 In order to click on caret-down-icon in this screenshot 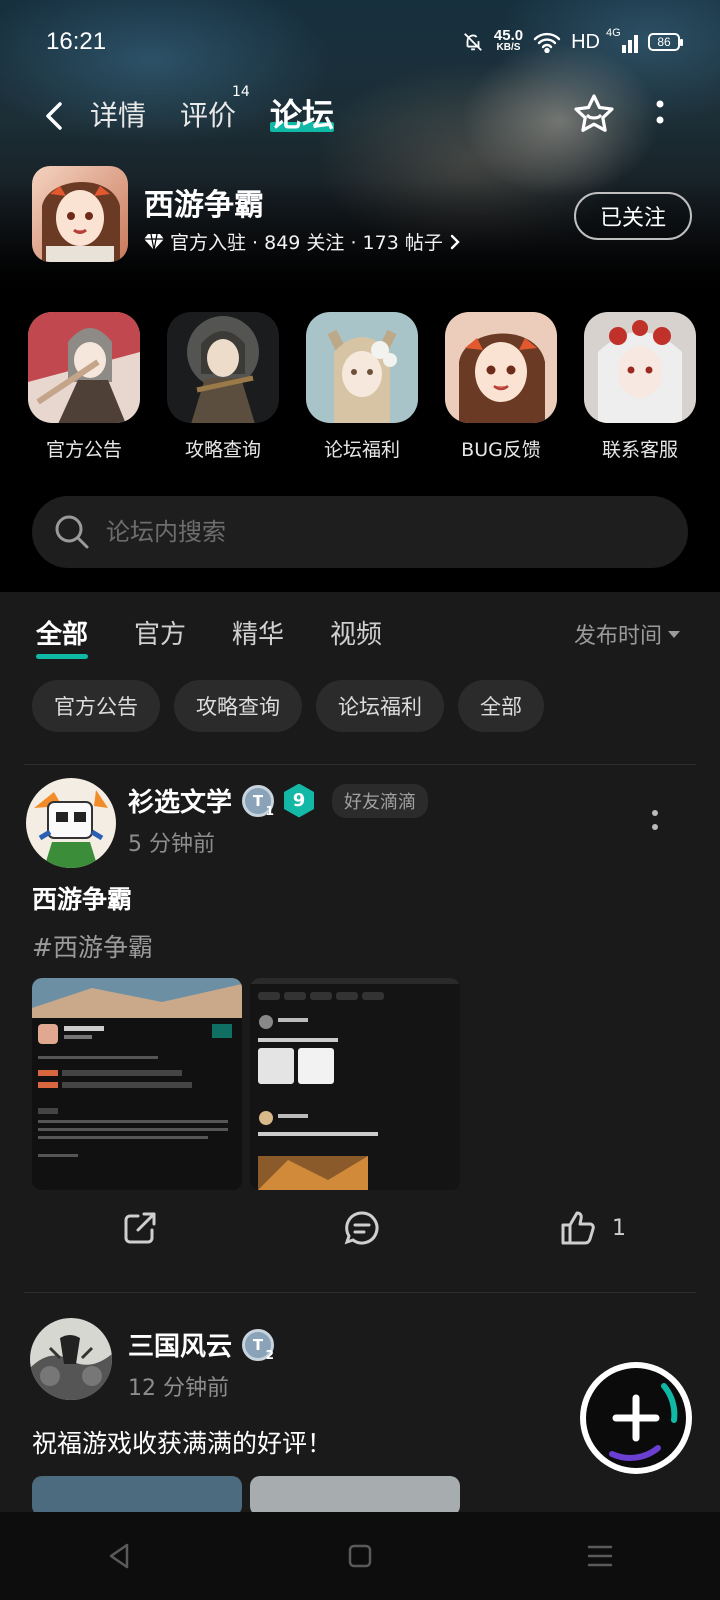, I will do `click(674, 634)`.